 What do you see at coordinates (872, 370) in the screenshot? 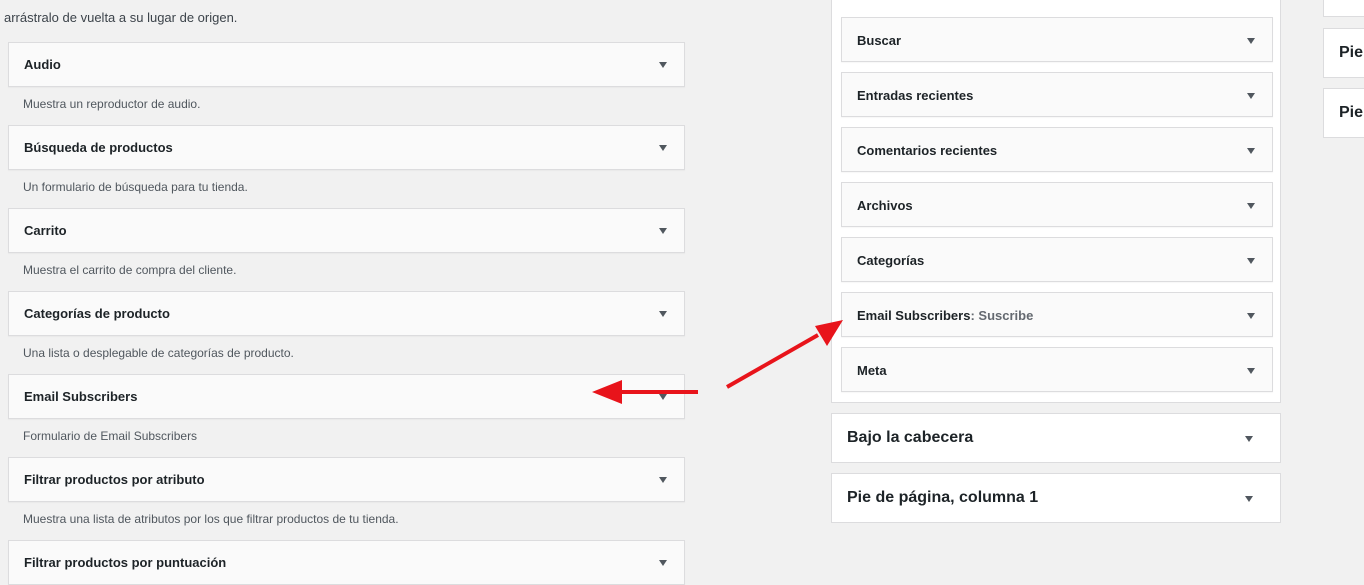
I see `widget-title: Meta` at bounding box center [872, 370].